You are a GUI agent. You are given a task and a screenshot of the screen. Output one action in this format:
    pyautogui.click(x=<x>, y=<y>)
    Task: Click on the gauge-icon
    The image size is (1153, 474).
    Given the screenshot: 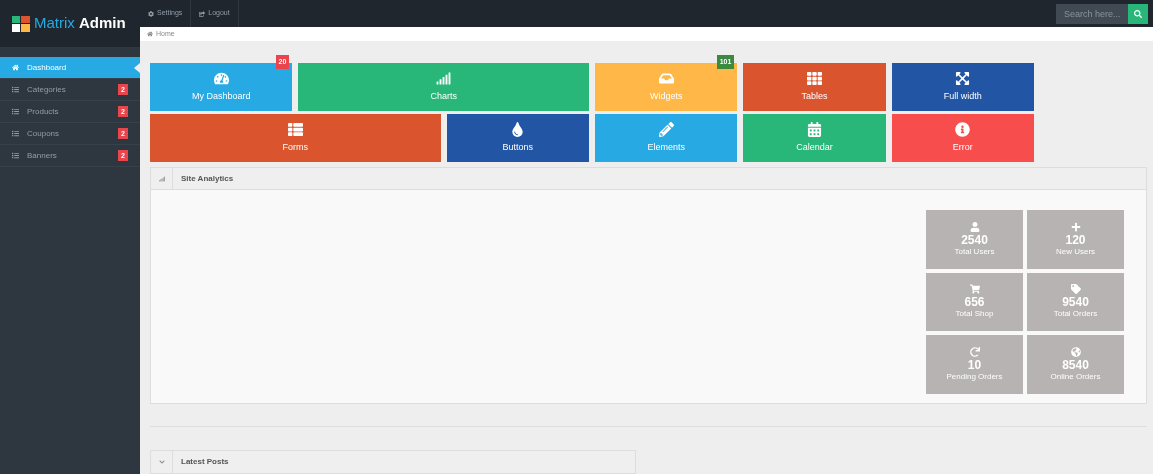 What is the action you would take?
    pyautogui.click(x=221, y=78)
    